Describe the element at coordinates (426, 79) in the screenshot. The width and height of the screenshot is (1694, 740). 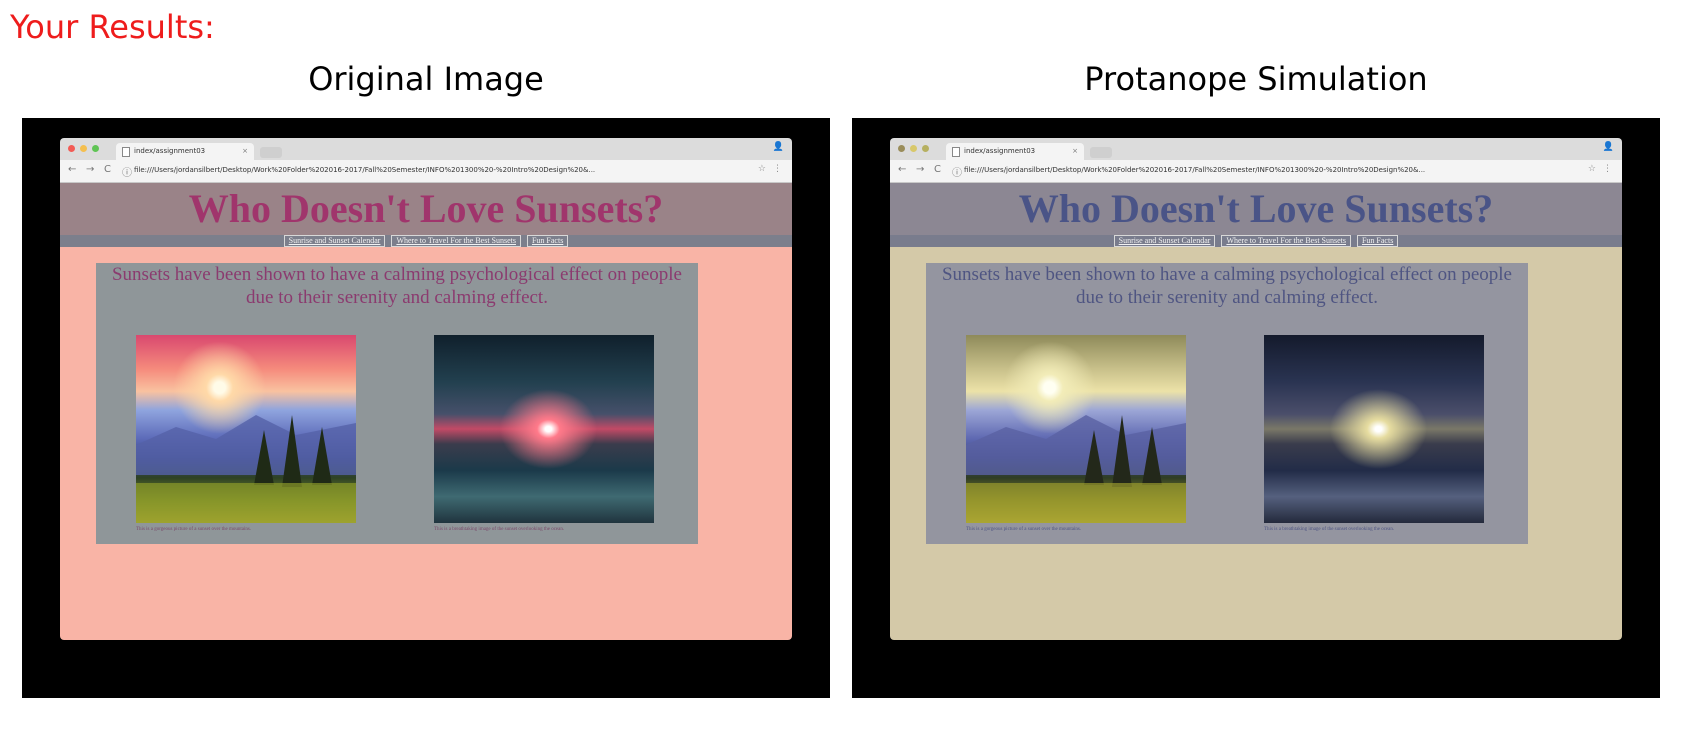
I see `panel-title-original: Original Image` at that location.